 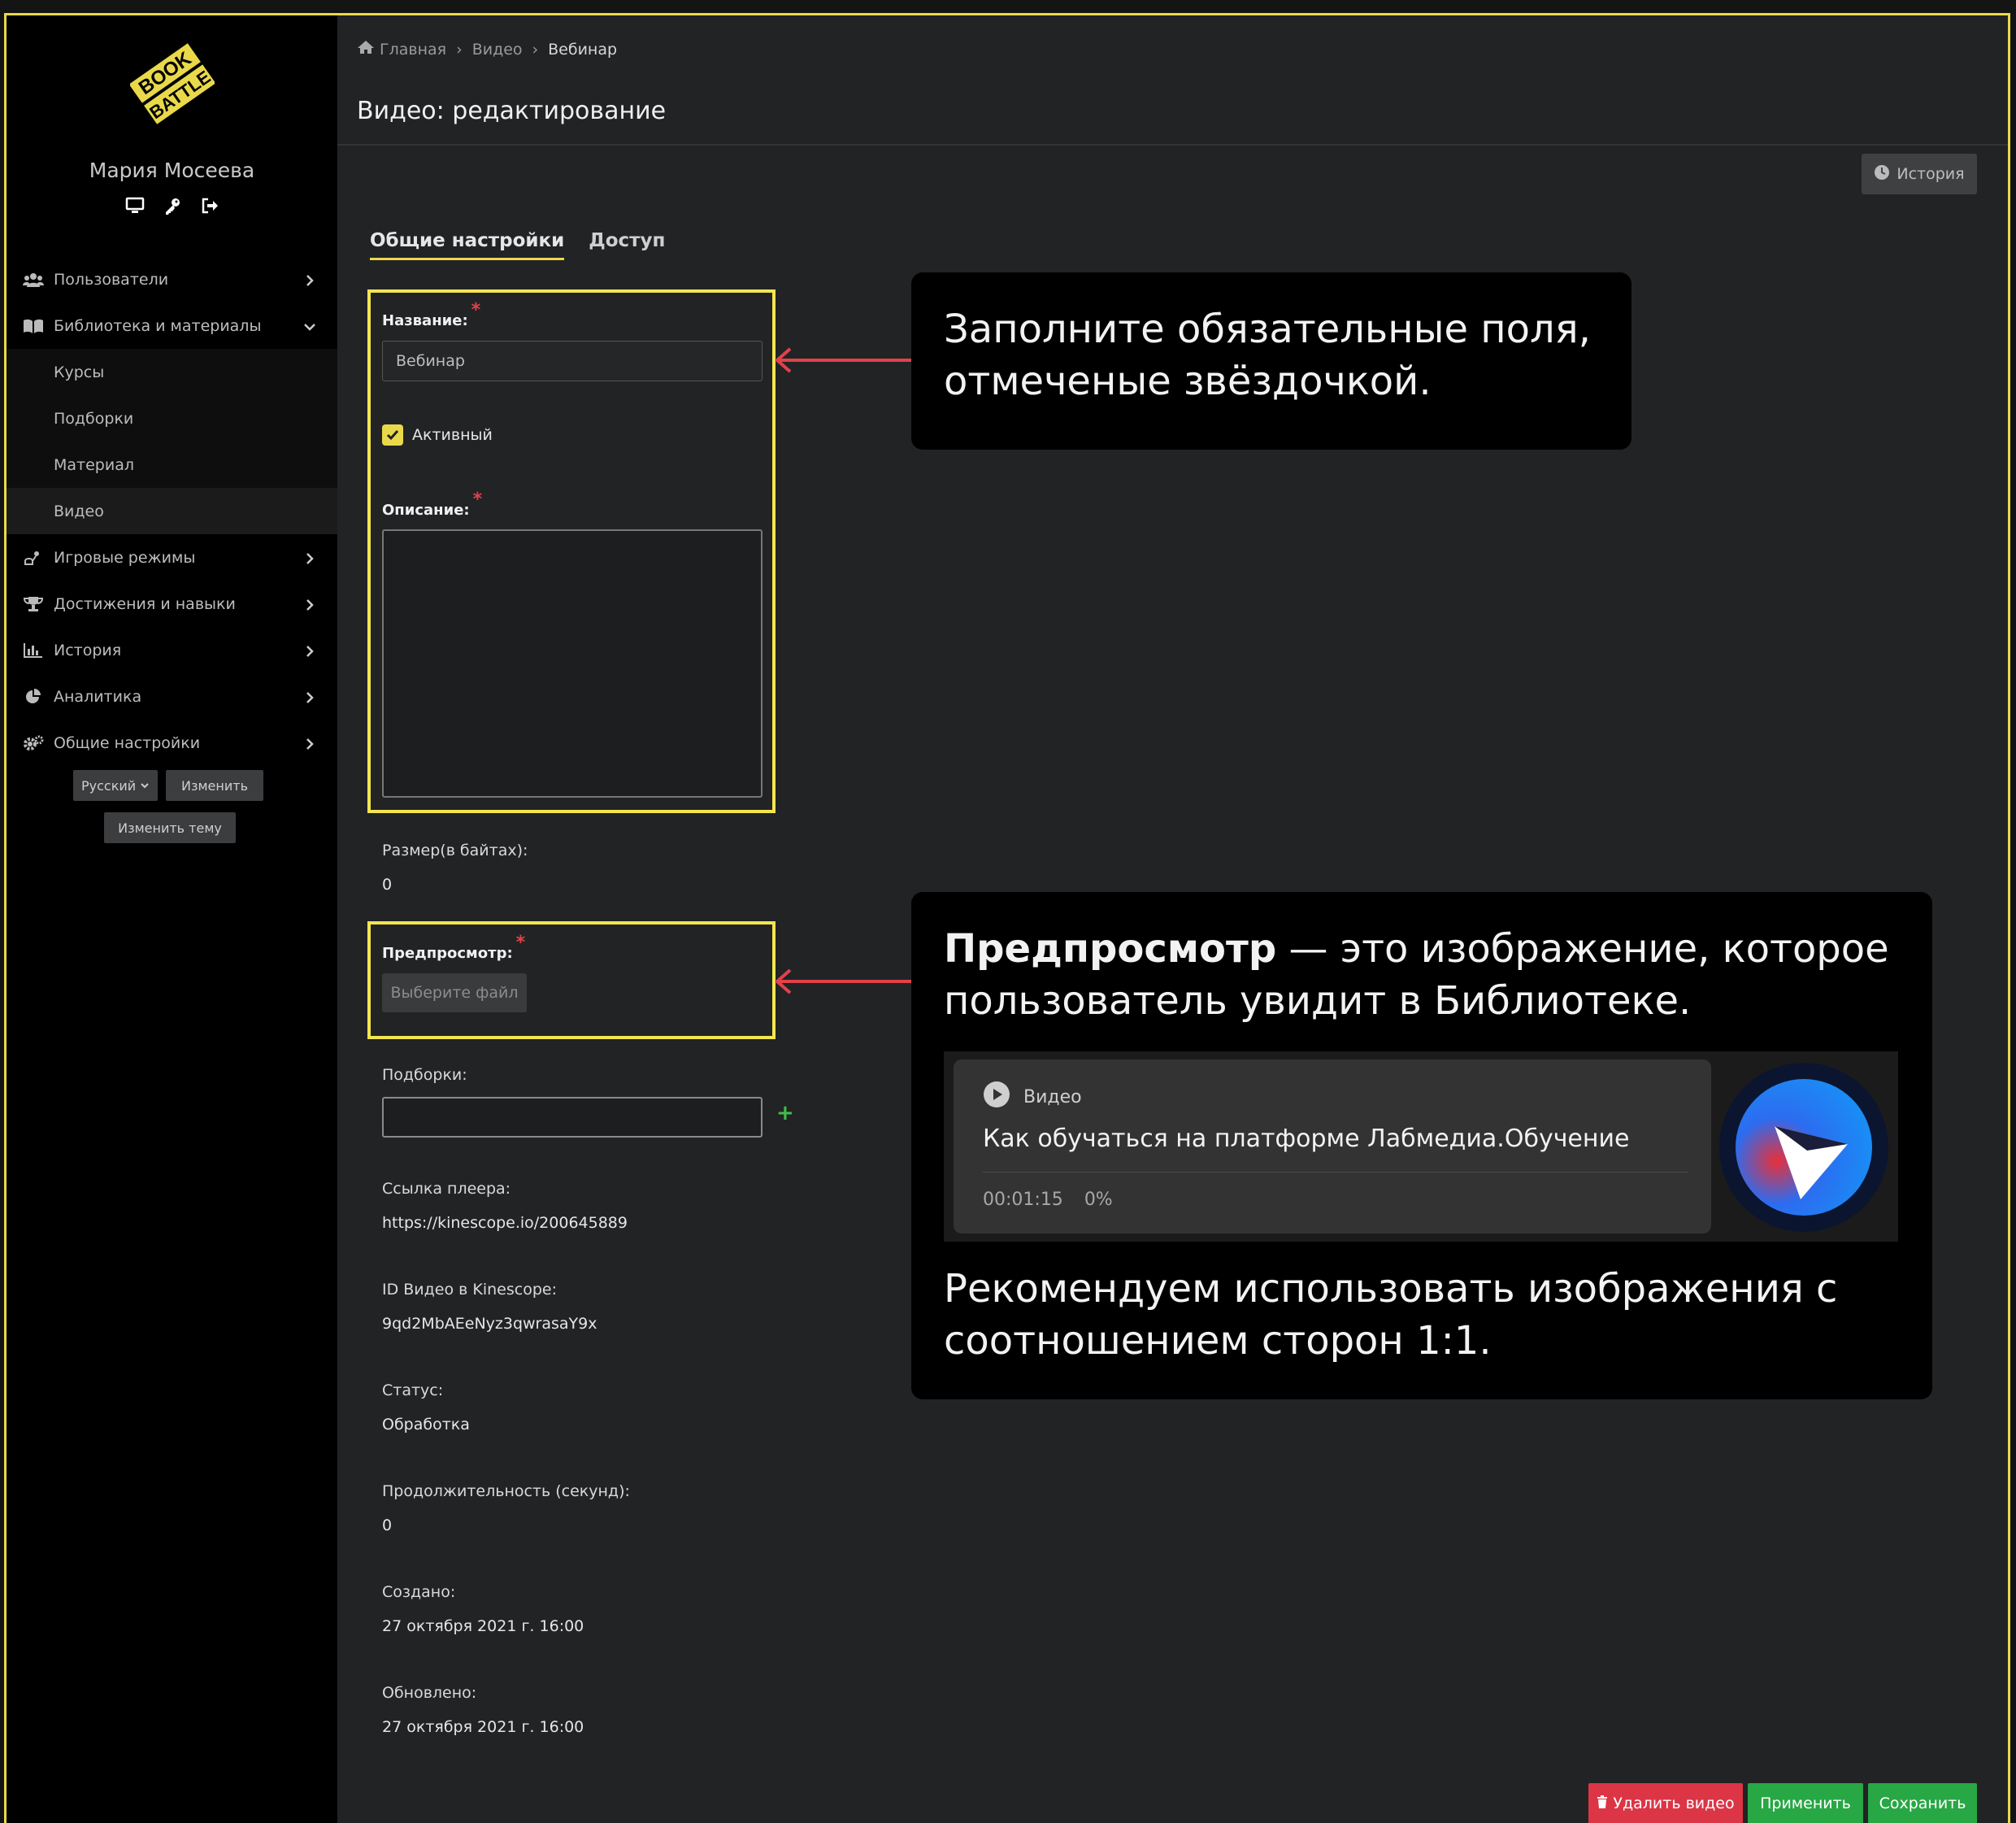 I want to click on sidebar-item-analytics: Аналитика, so click(x=172, y=696).